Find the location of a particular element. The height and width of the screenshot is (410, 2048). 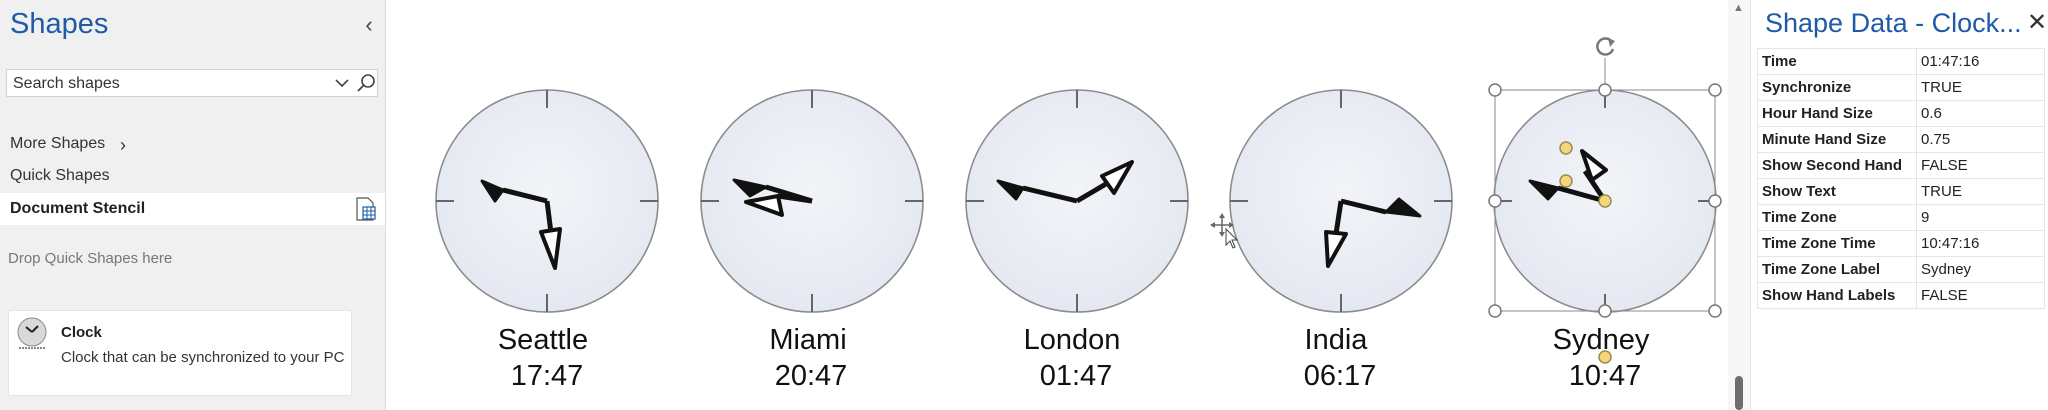

search-input is located at coordinates (170, 84).